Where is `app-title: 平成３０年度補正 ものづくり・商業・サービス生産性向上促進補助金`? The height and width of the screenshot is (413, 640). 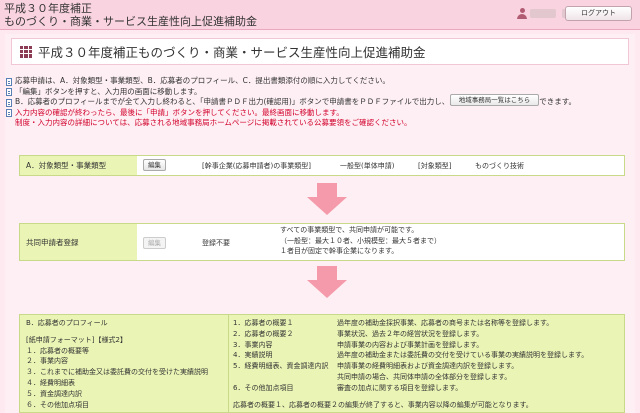 app-title: 平成３０年度補正 ものづくり・商業・サービス生産性向上促進補助金 is located at coordinates (130, 15).